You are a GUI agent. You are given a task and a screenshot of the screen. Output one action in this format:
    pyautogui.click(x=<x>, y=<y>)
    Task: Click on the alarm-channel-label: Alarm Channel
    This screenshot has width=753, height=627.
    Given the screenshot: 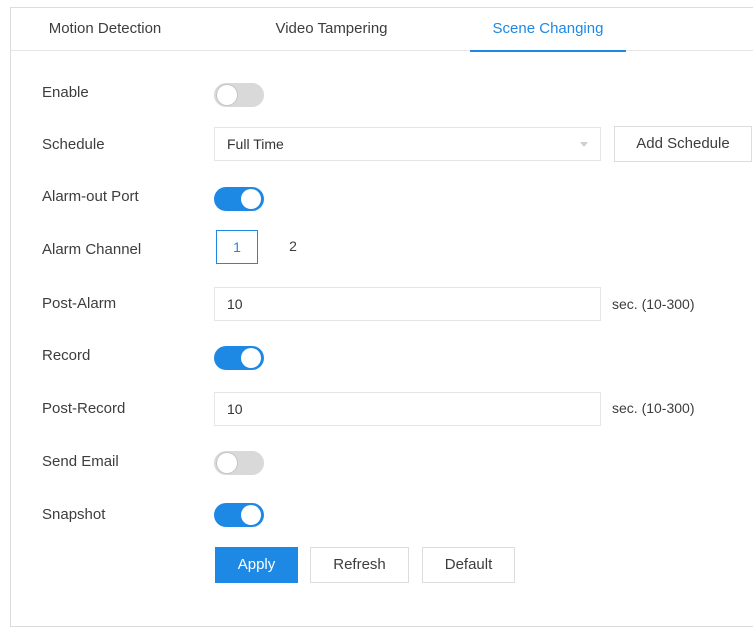 What is the action you would take?
    pyautogui.click(x=92, y=249)
    